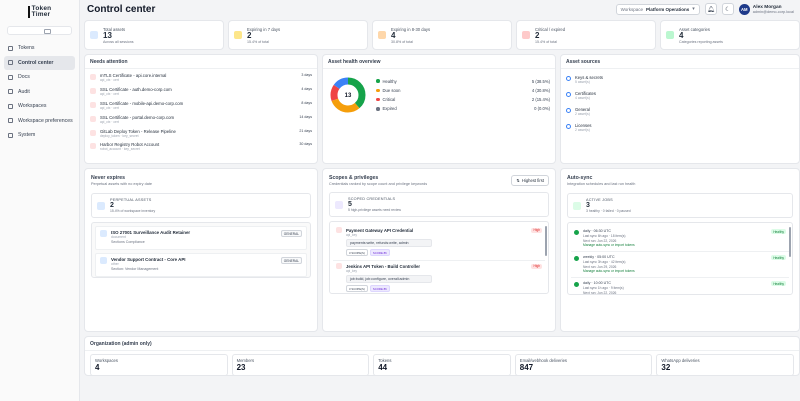 The width and height of the screenshot is (800, 401). I want to click on highest-first-label: Highest first, so click(532, 180).